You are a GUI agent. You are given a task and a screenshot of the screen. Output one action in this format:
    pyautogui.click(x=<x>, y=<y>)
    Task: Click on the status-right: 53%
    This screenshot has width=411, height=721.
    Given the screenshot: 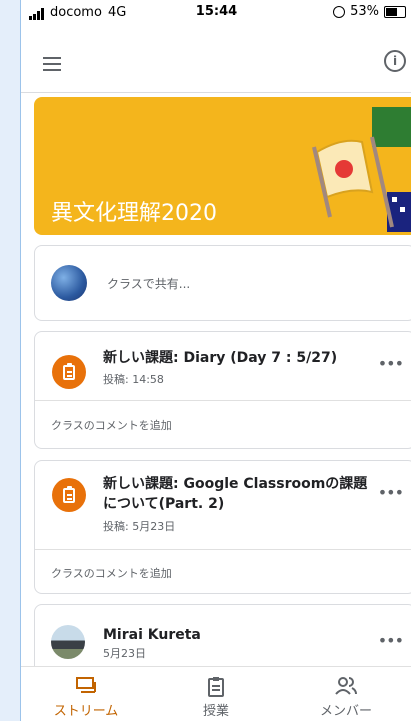 What is the action you would take?
    pyautogui.click(x=369, y=11)
    